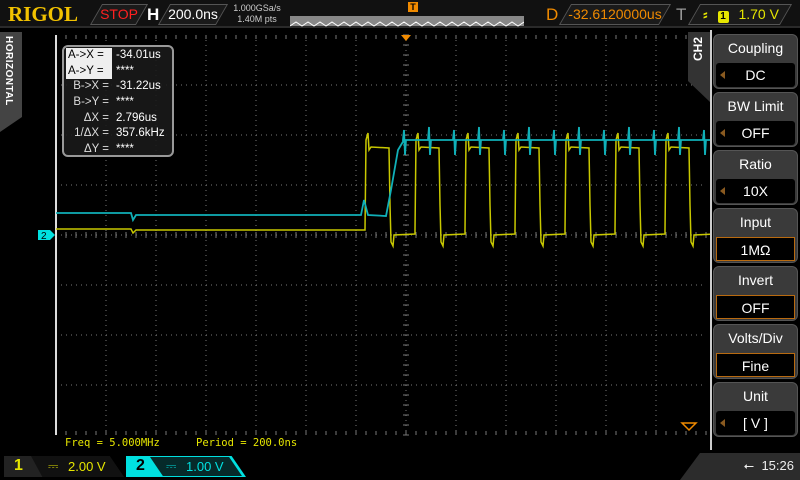 This screenshot has height=480, width=800. What do you see at coordinates (748, 465) in the screenshot?
I see `usb-icon: ⭠` at bounding box center [748, 465].